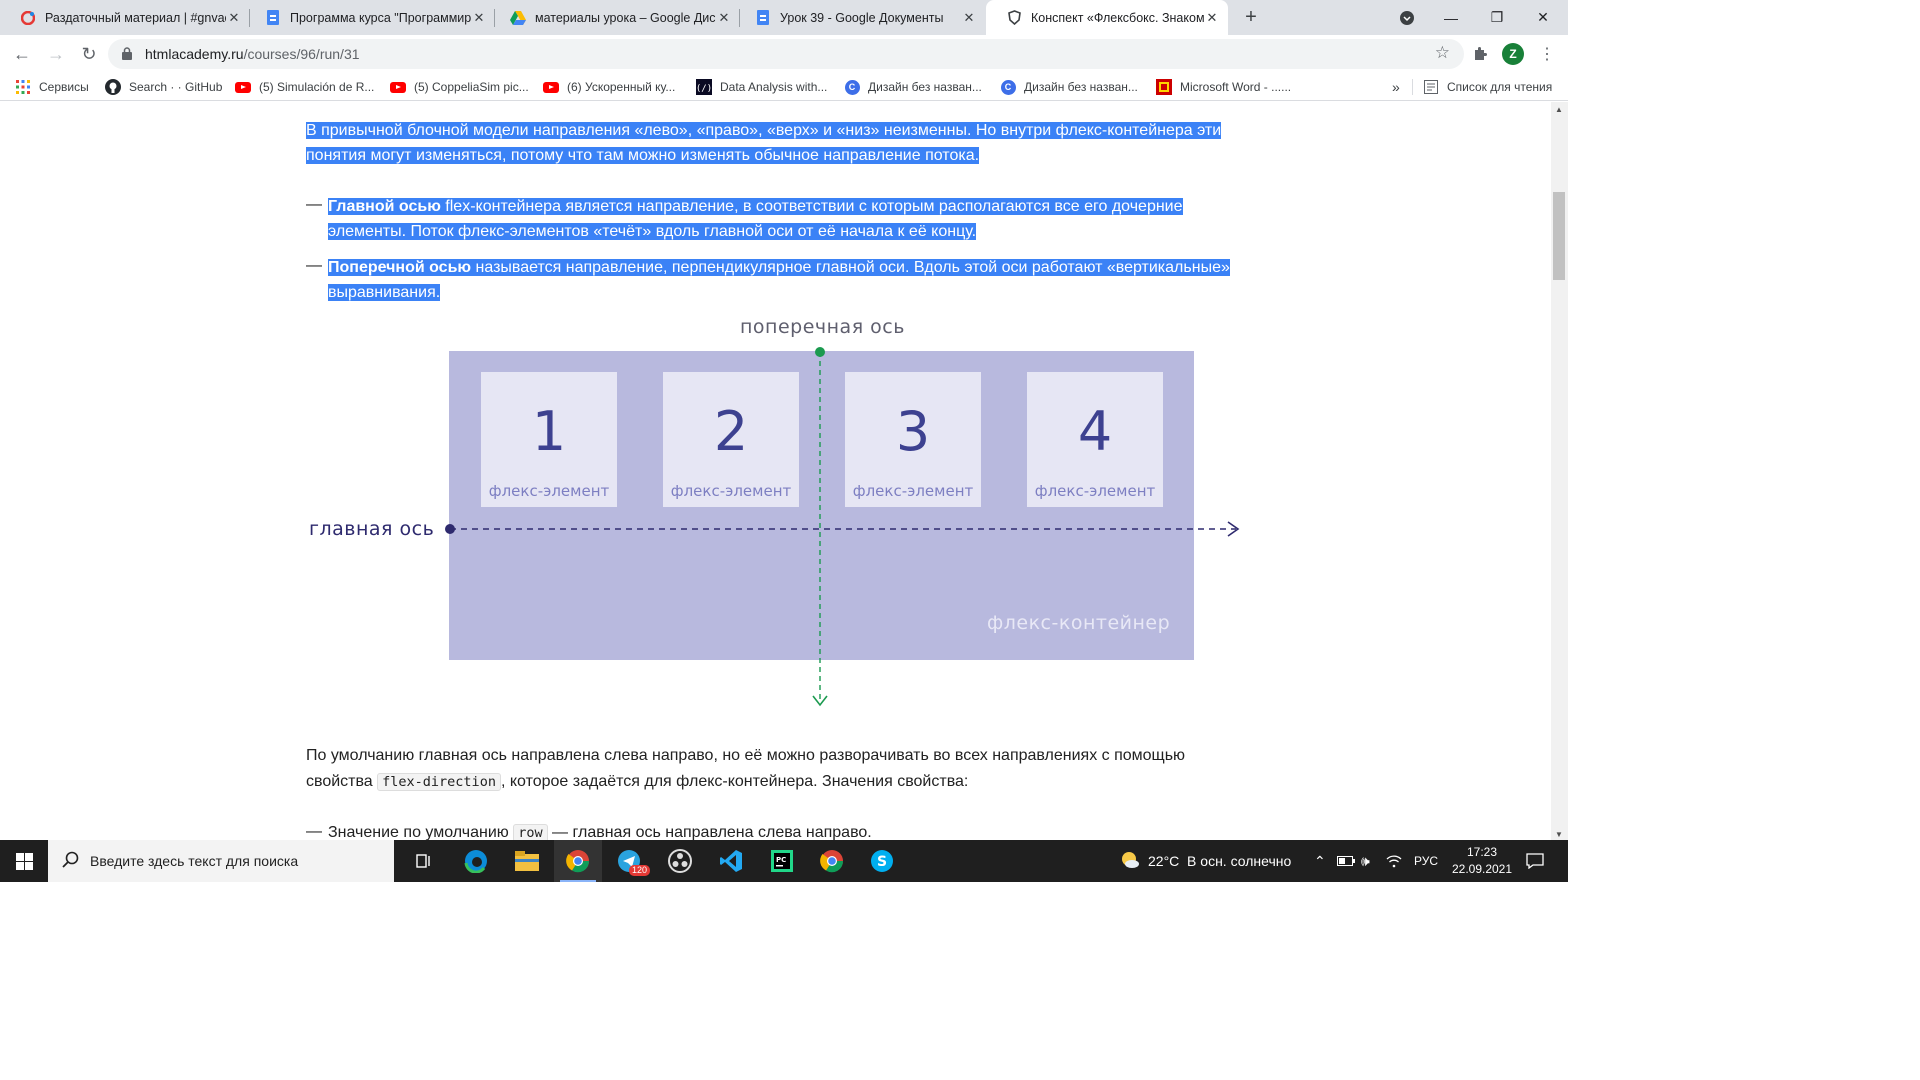 The width and height of the screenshot is (1920, 1080). I want to click on language-indicator: РУС, so click(1426, 861).